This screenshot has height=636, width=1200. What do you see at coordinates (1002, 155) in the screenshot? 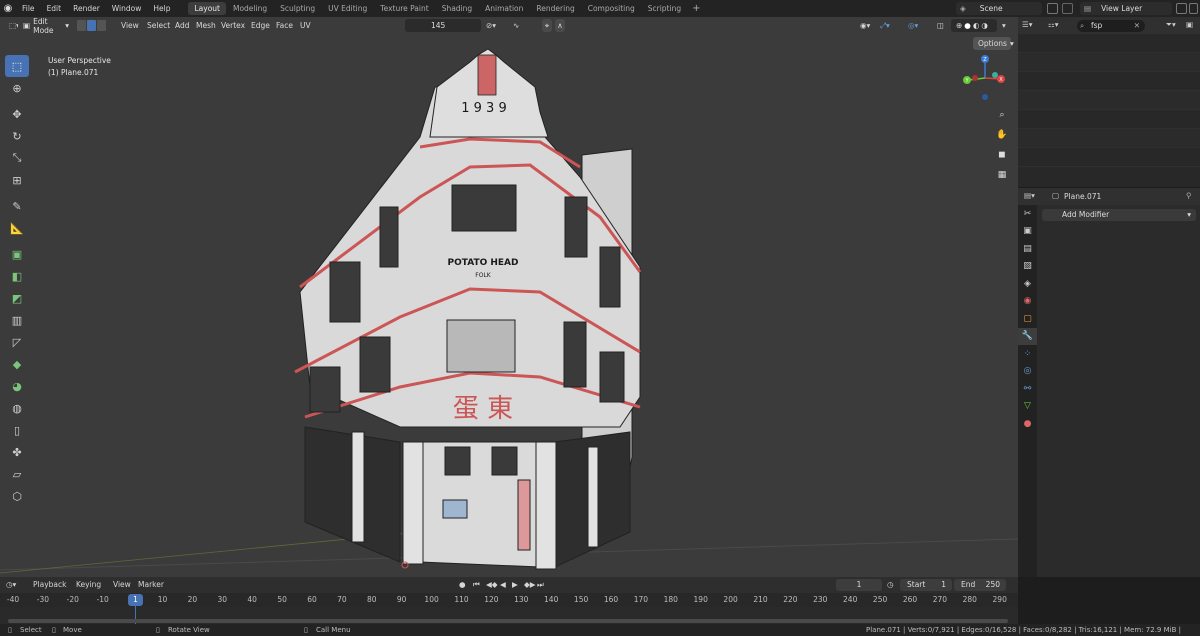
I see `camera-view-icon: ◼` at bounding box center [1002, 155].